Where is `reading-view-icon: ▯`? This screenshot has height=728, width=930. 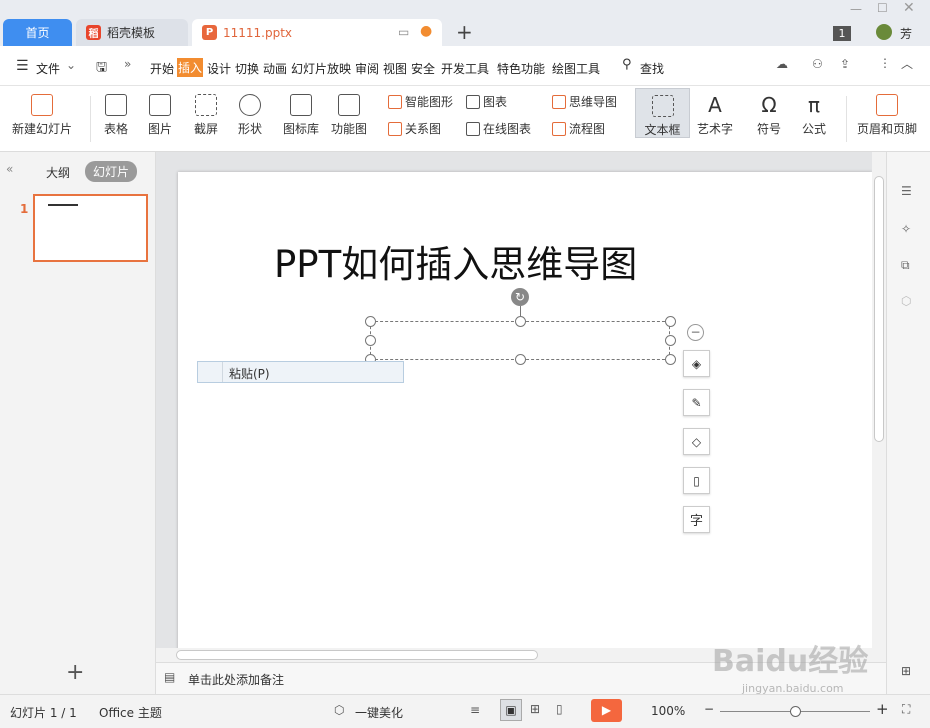 reading-view-icon: ▯ is located at coordinates (559, 709).